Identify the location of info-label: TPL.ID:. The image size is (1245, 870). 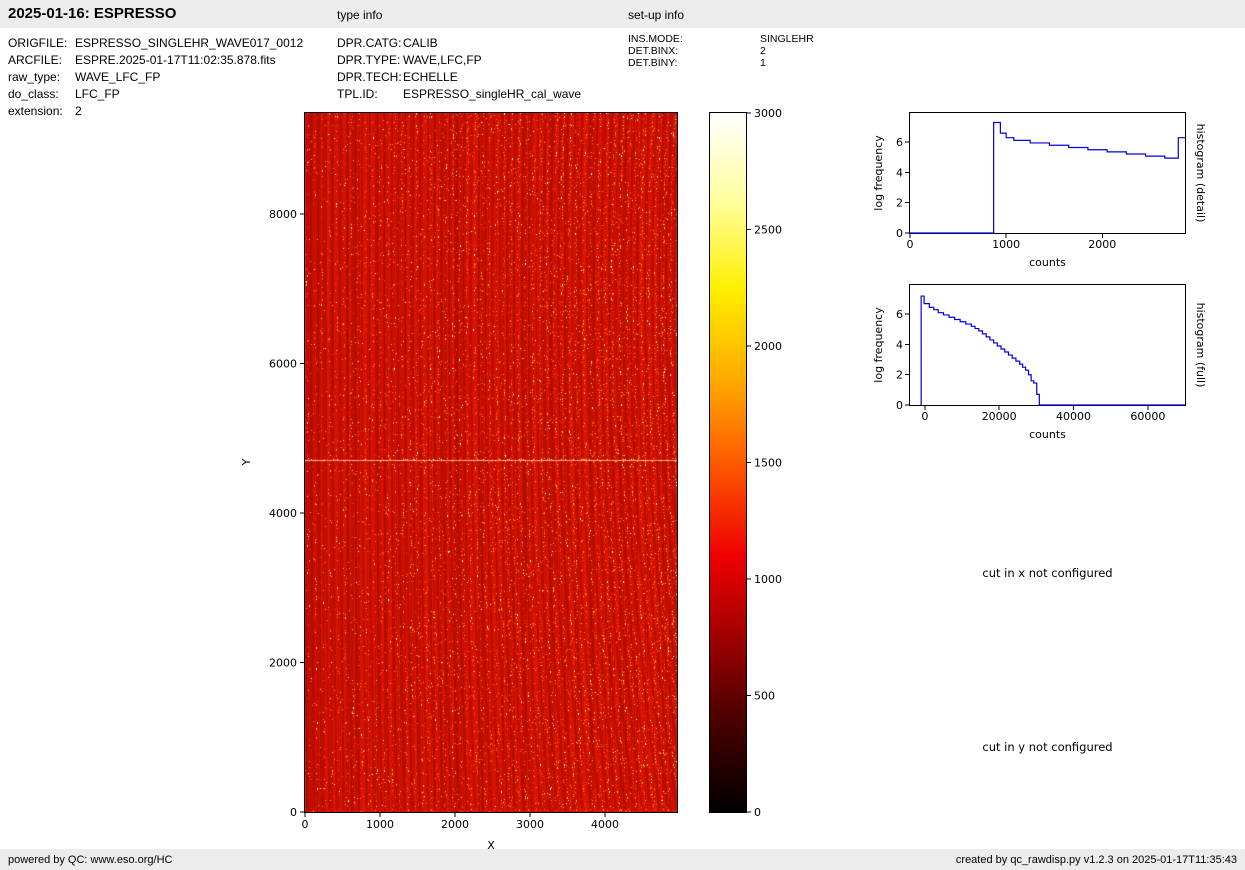
(357, 94).